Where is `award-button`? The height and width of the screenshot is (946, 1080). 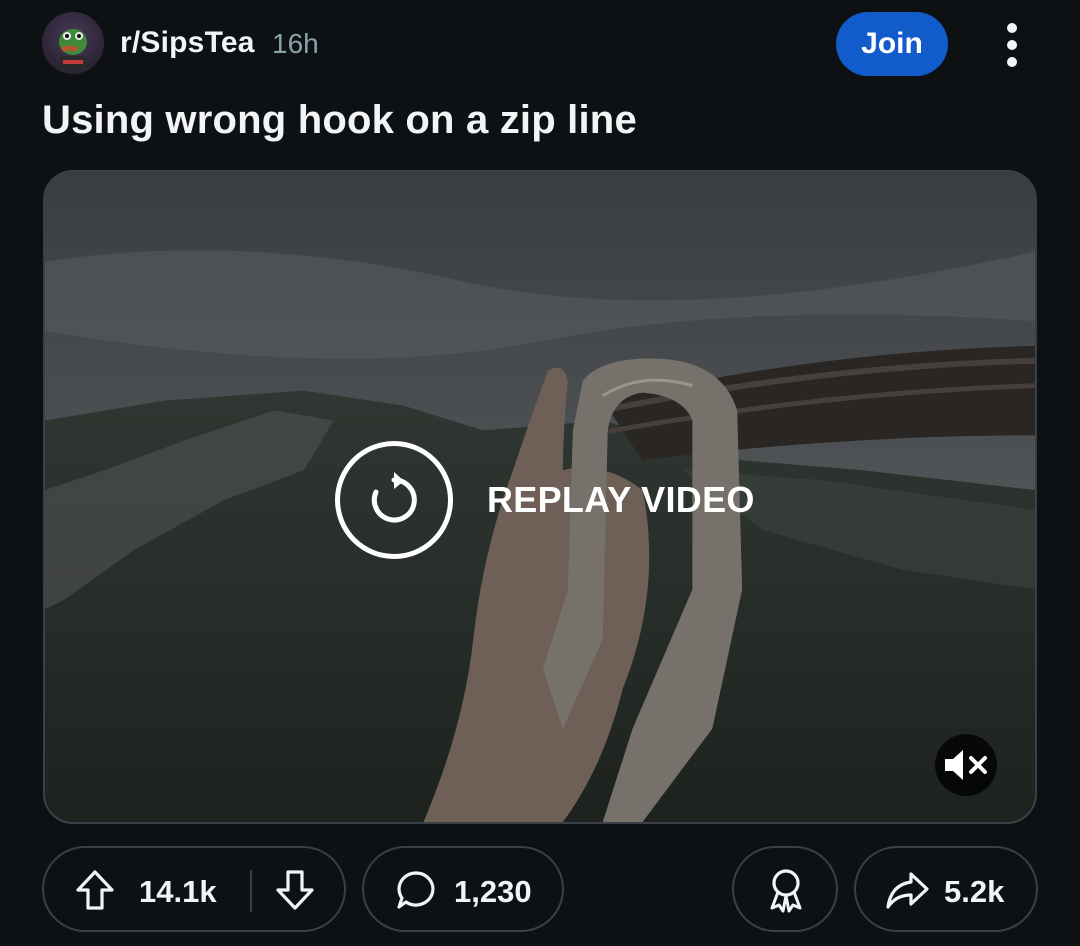
award-button is located at coordinates (785, 889).